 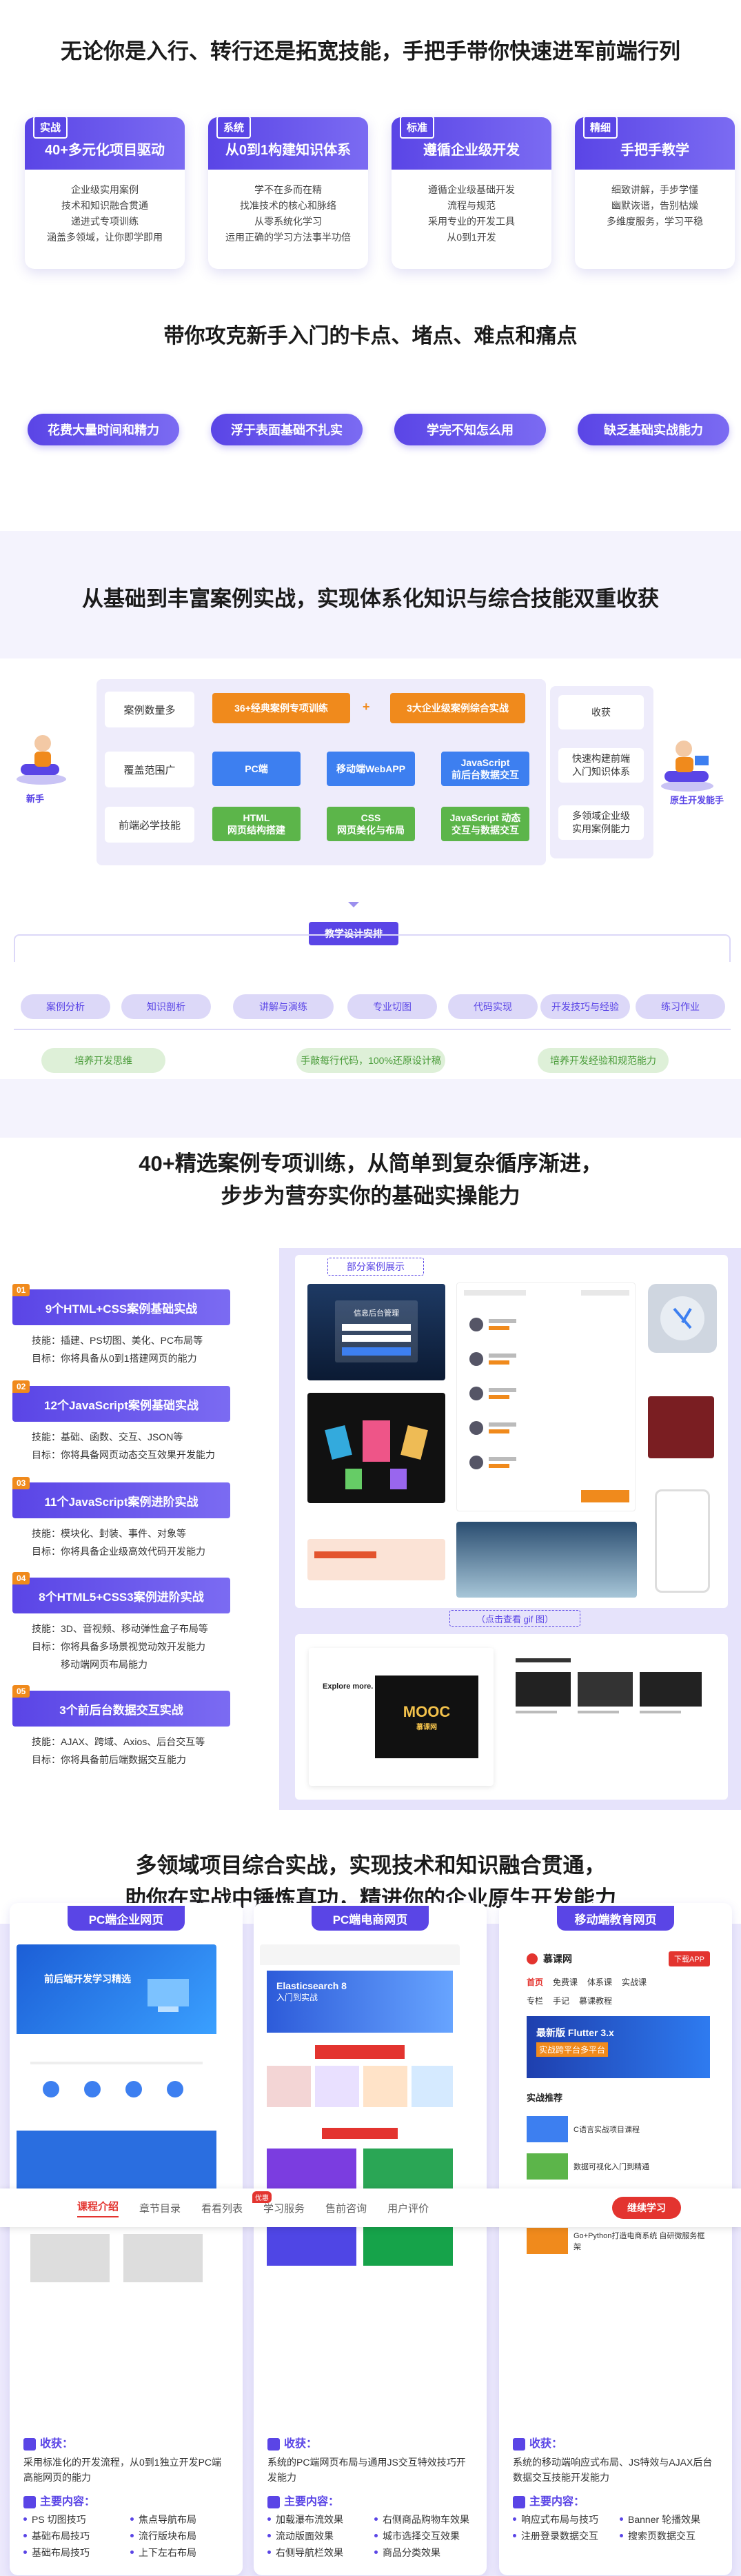 What do you see at coordinates (119, 1646) in the screenshot?
I see `case-goal: 目标：你将具备多场景视觉动效开发能力` at bounding box center [119, 1646].